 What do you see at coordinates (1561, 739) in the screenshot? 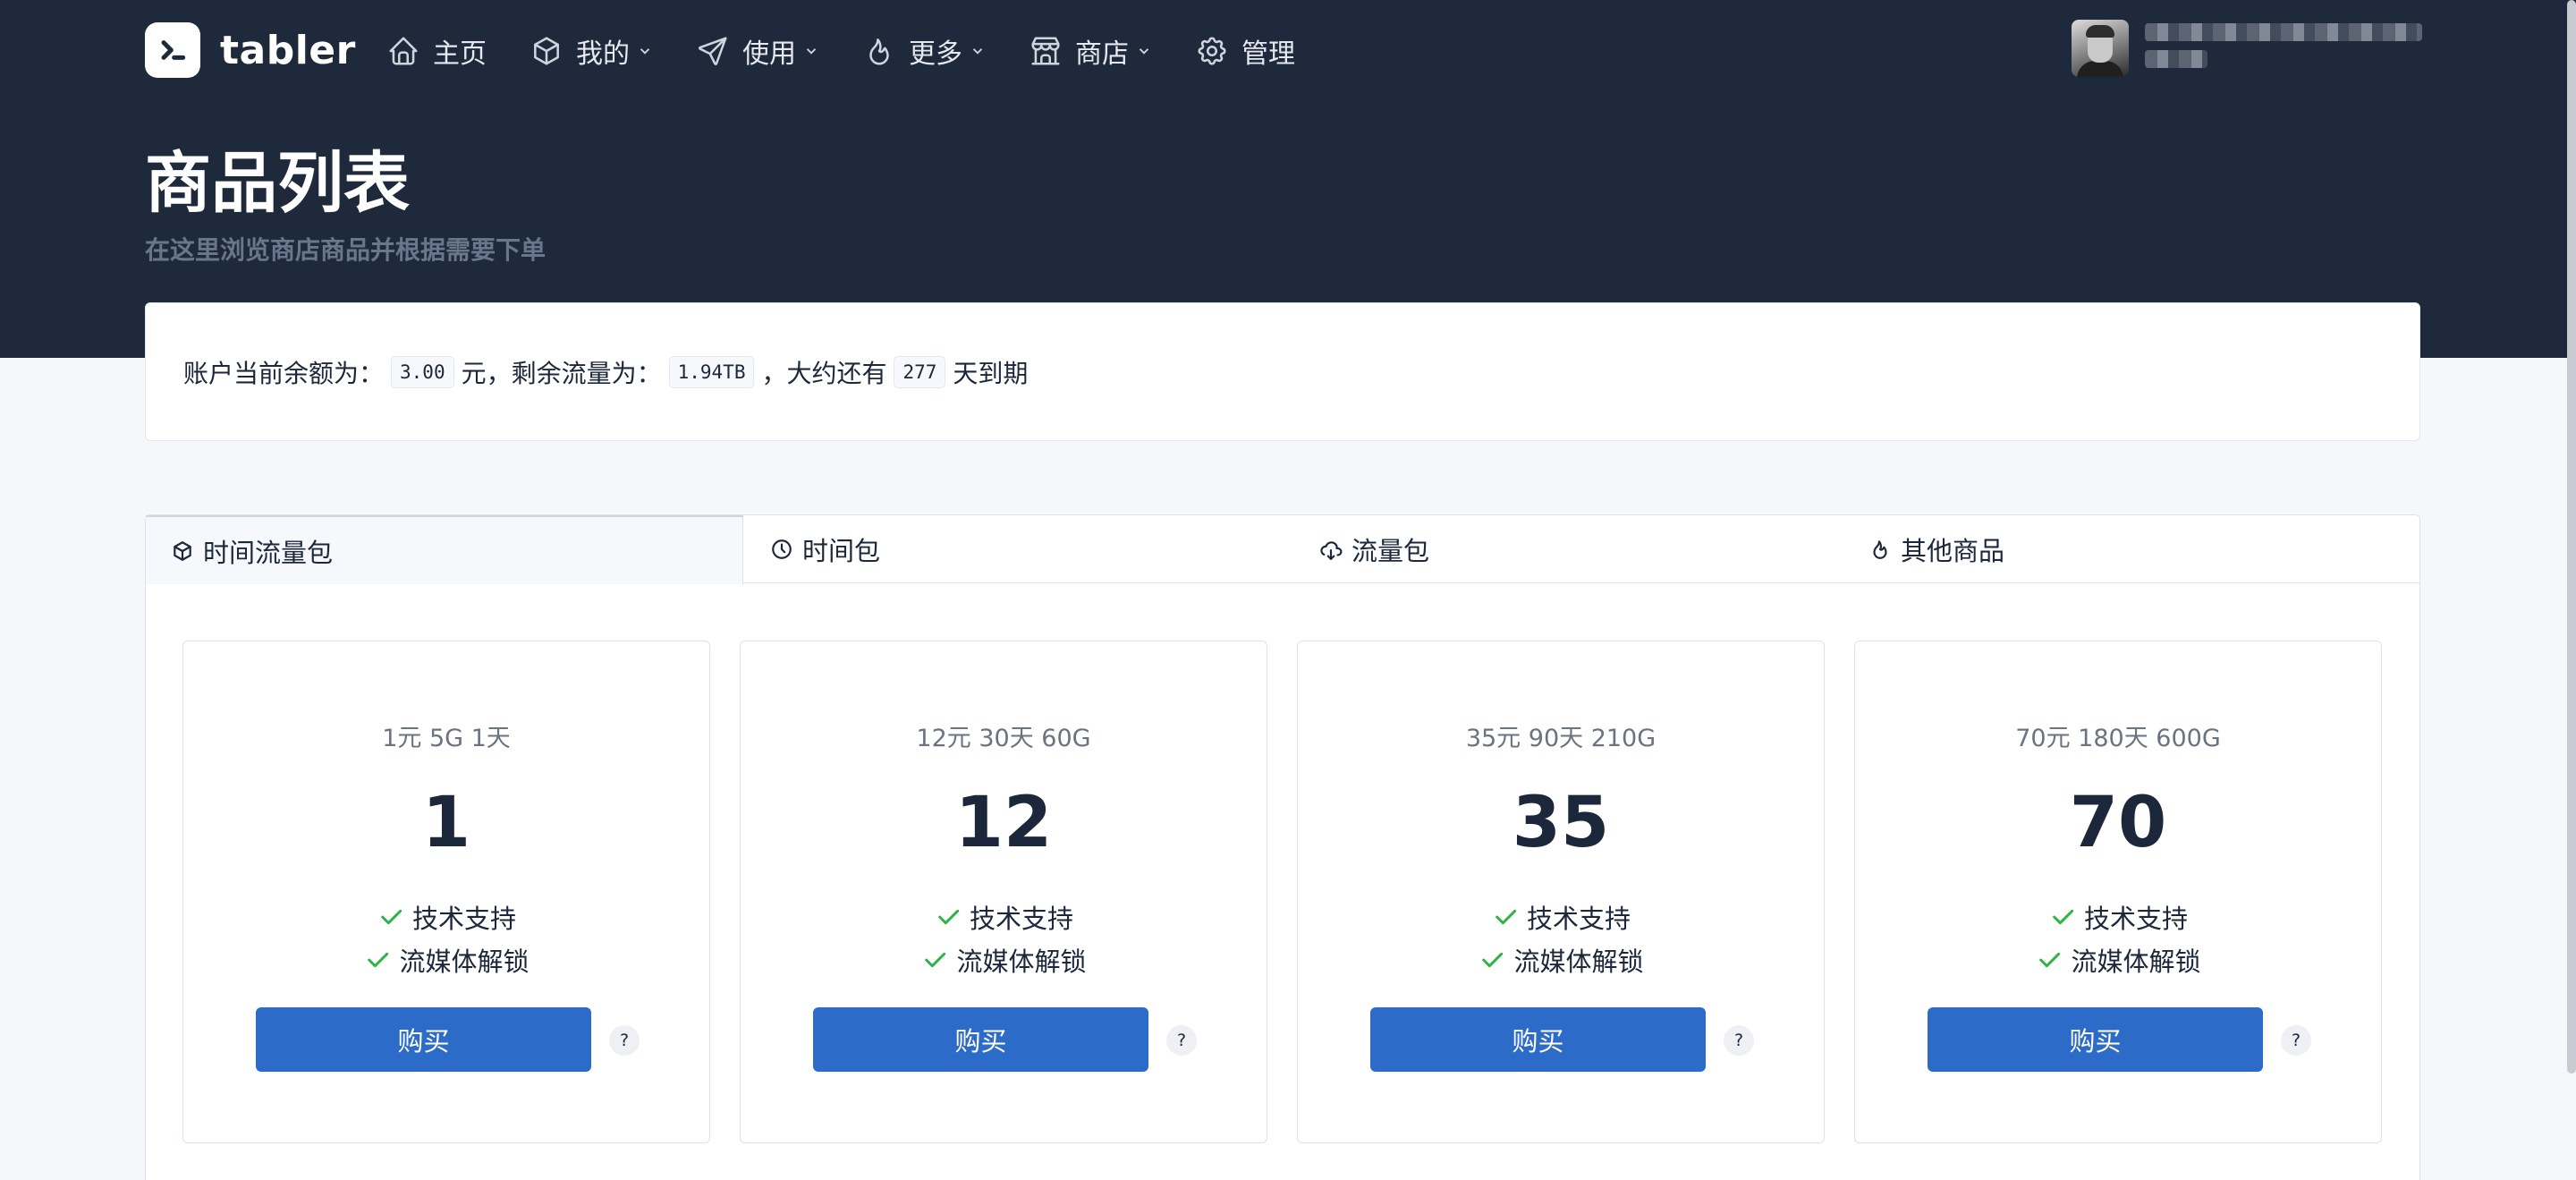
I see `product-name: 35元 90天 210G` at bounding box center [1561, 739].